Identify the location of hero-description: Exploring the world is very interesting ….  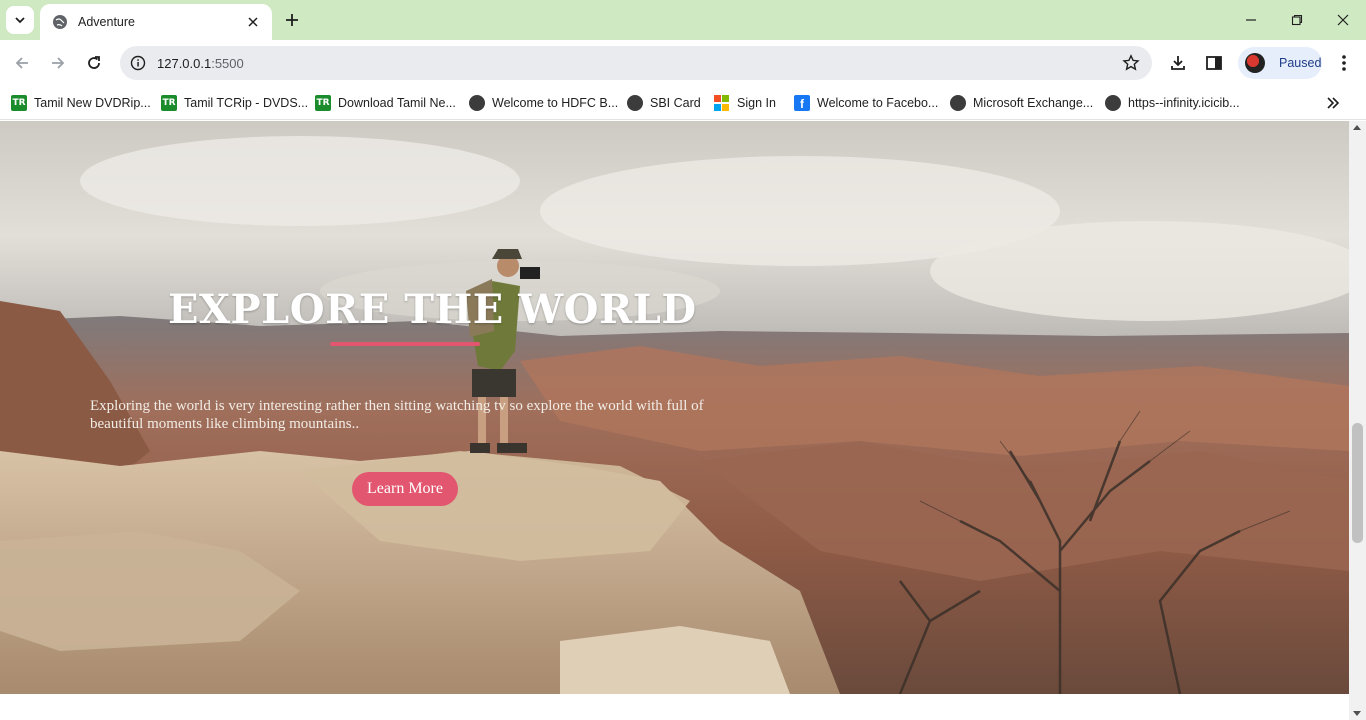
(397, 415).